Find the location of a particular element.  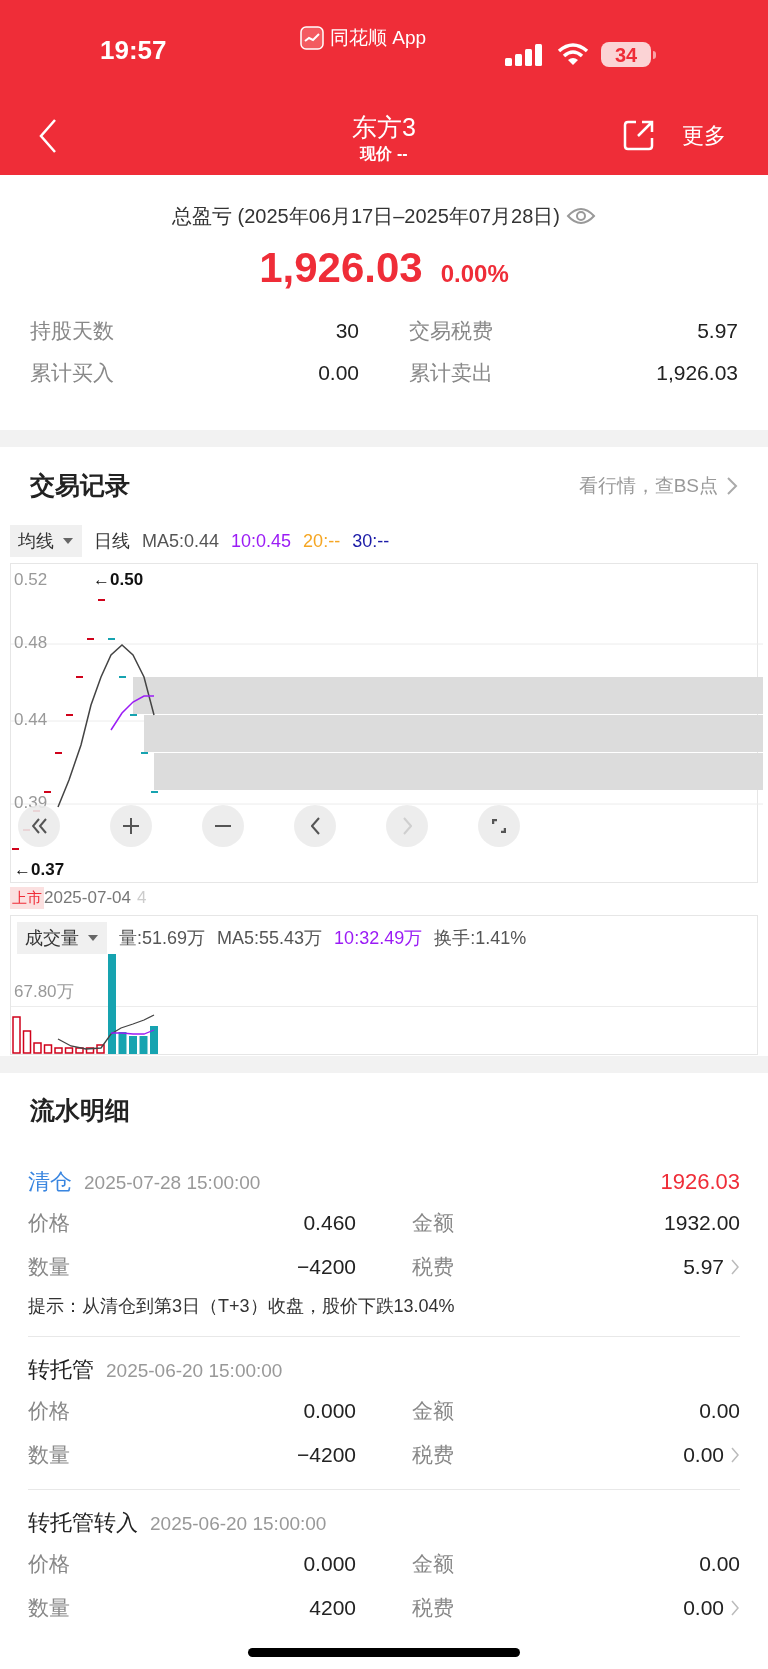

app-name: 同花顺 App is located at coordinates (378, 38).